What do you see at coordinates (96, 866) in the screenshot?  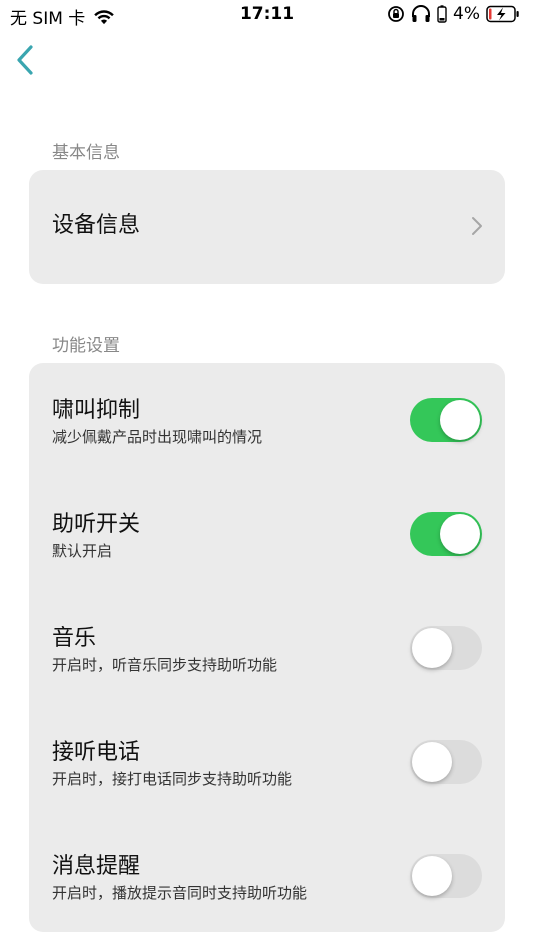 I see `message-alert-title: 消息提醒` at bounding box center [96, 866].